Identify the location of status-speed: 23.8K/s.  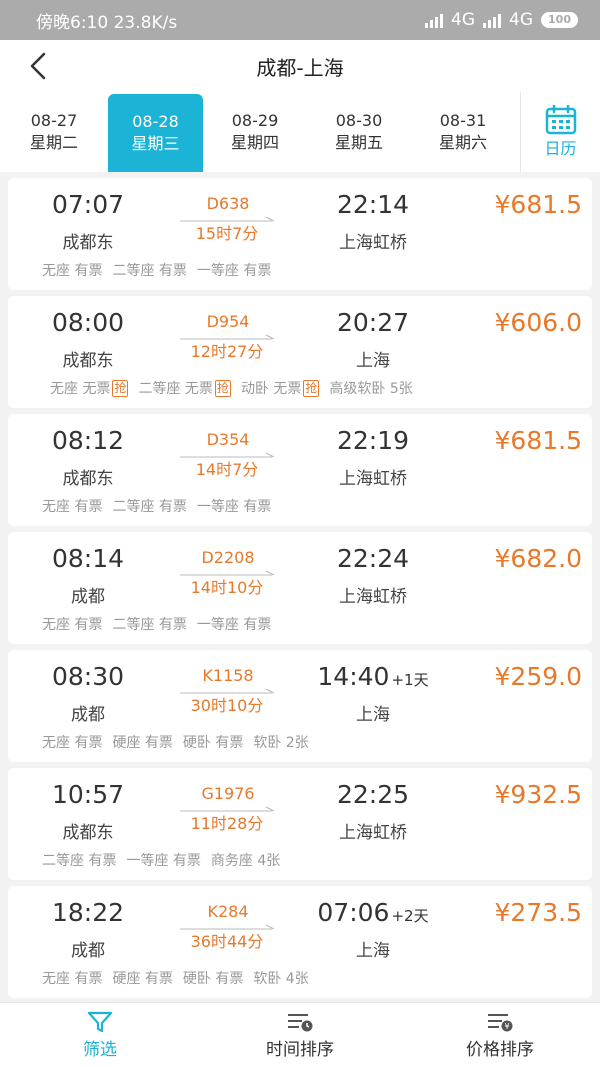
(145, 22).